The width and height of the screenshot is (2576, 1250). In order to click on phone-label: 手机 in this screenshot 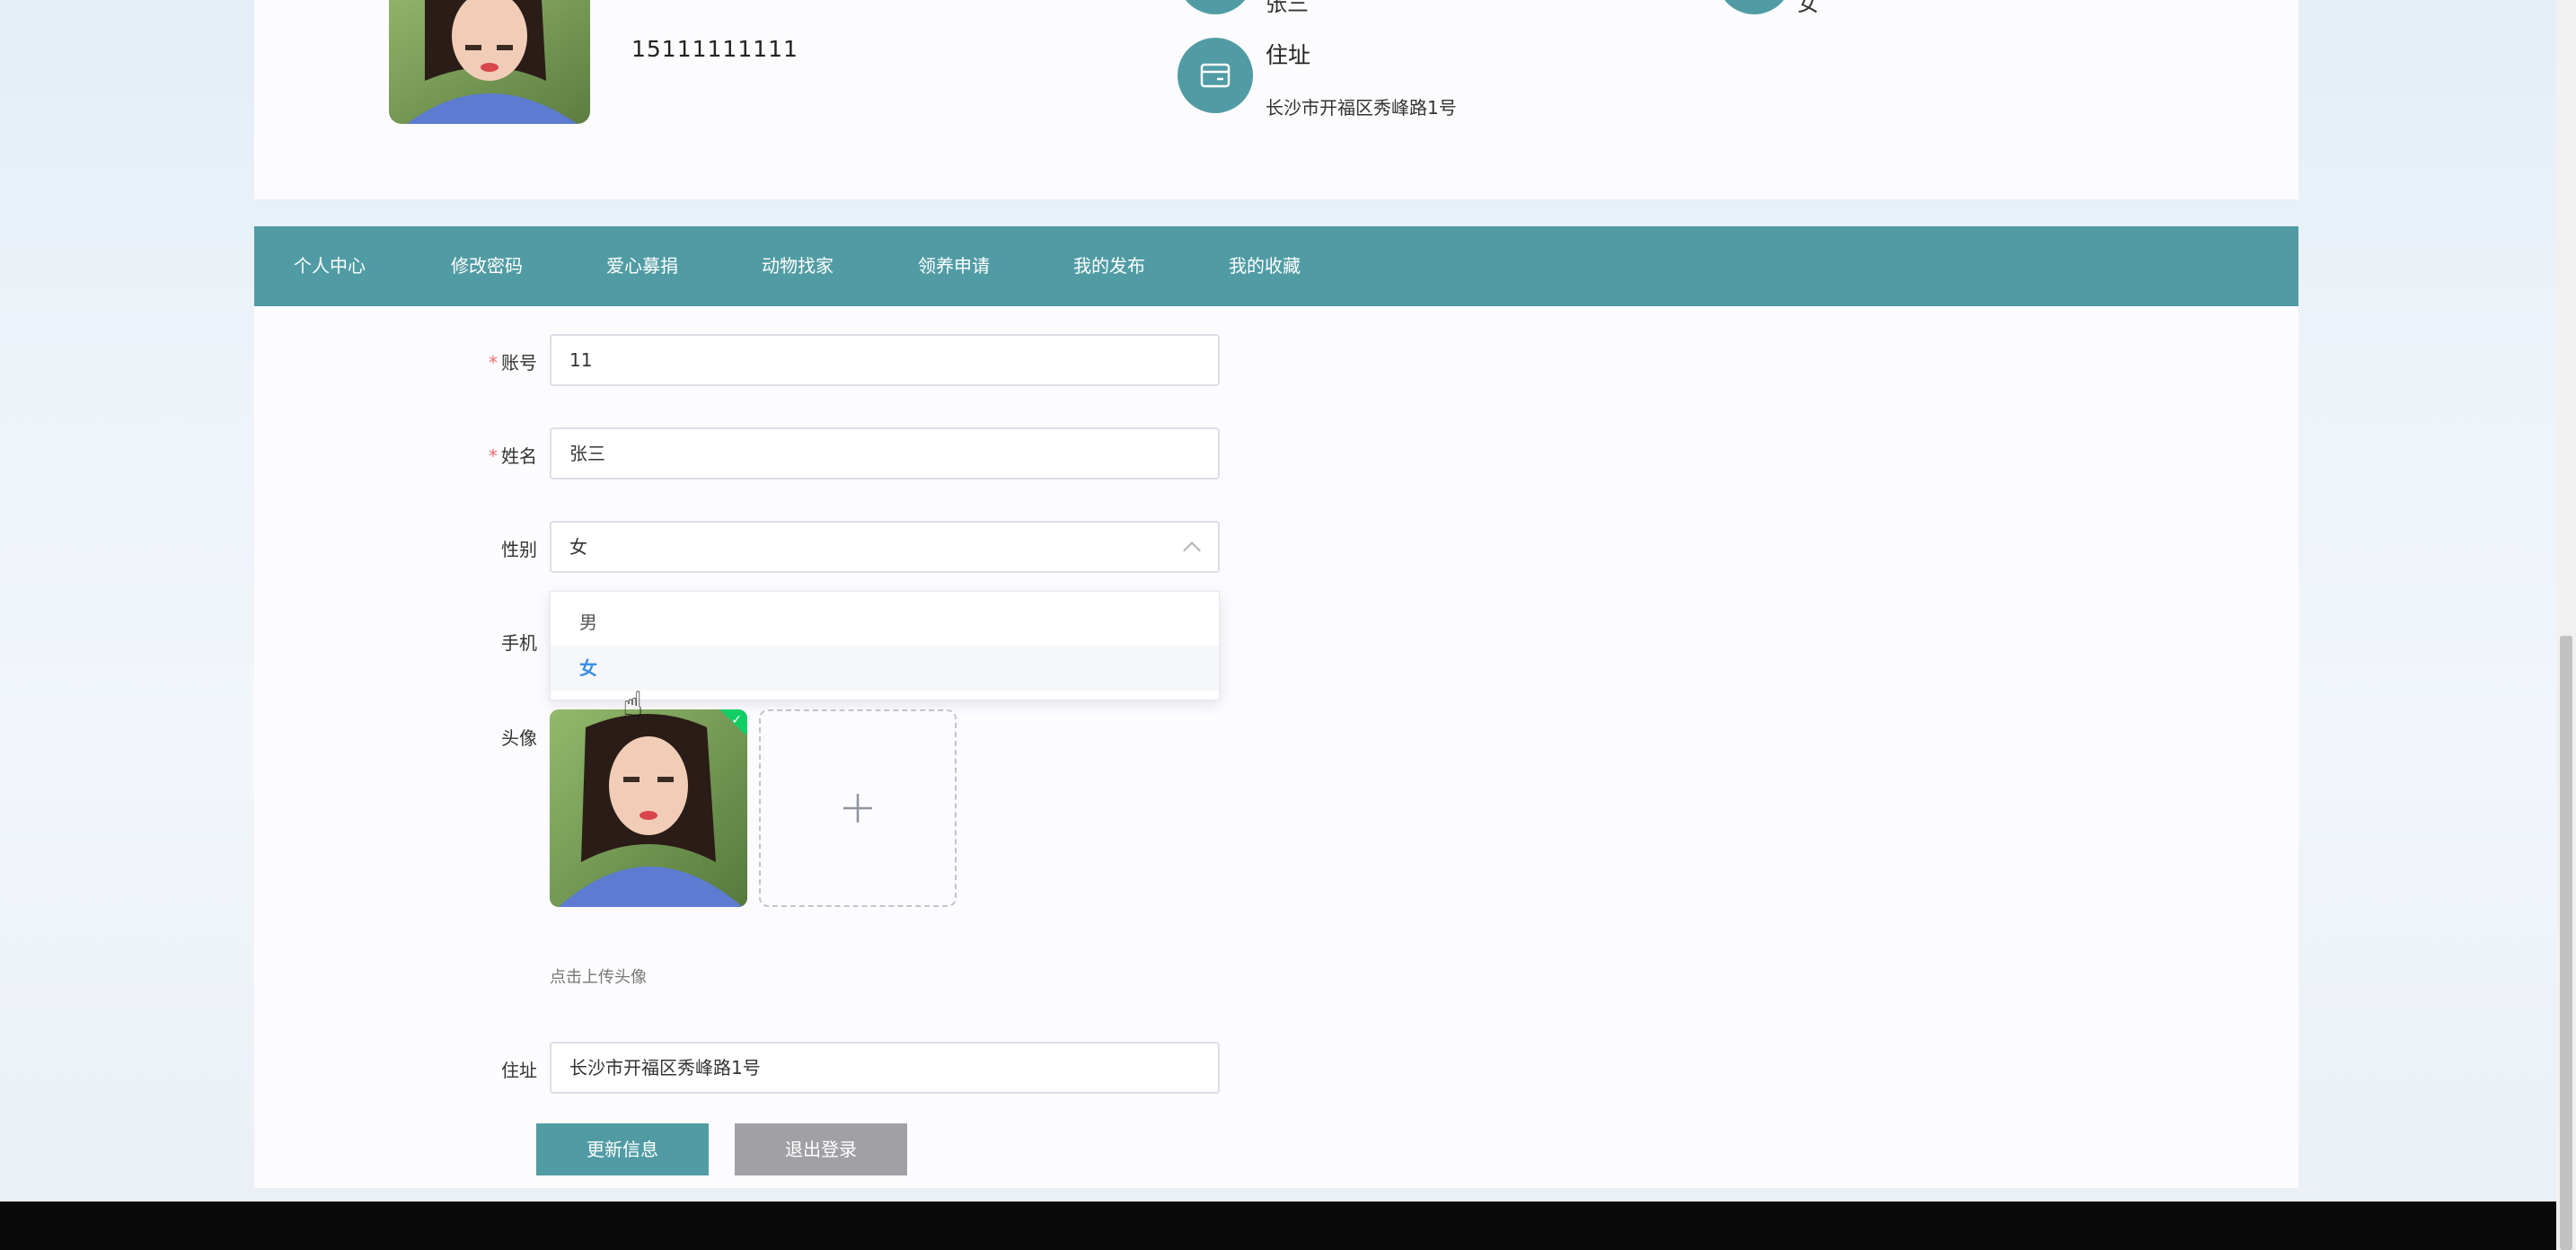, I will do `click(519, 643)`.